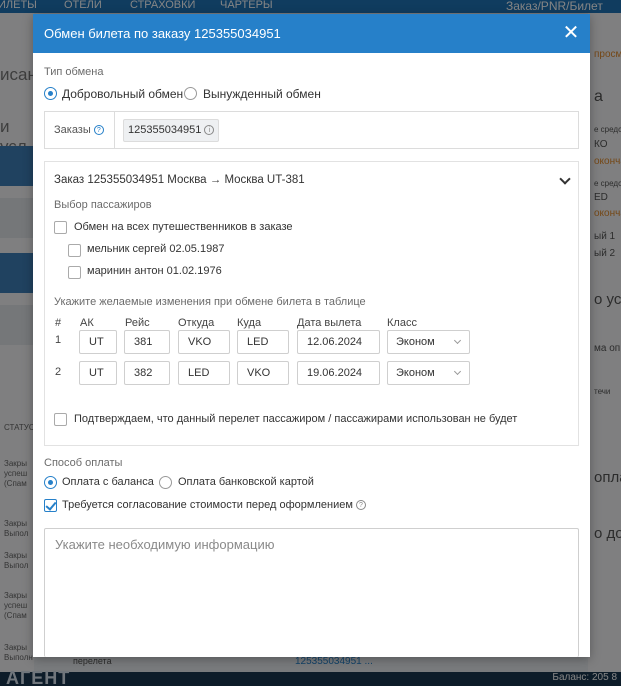  What do you see at coordinates (263, 373) in the screenshot?
I see `to-input: VKO` at bounding box center [263, 373].